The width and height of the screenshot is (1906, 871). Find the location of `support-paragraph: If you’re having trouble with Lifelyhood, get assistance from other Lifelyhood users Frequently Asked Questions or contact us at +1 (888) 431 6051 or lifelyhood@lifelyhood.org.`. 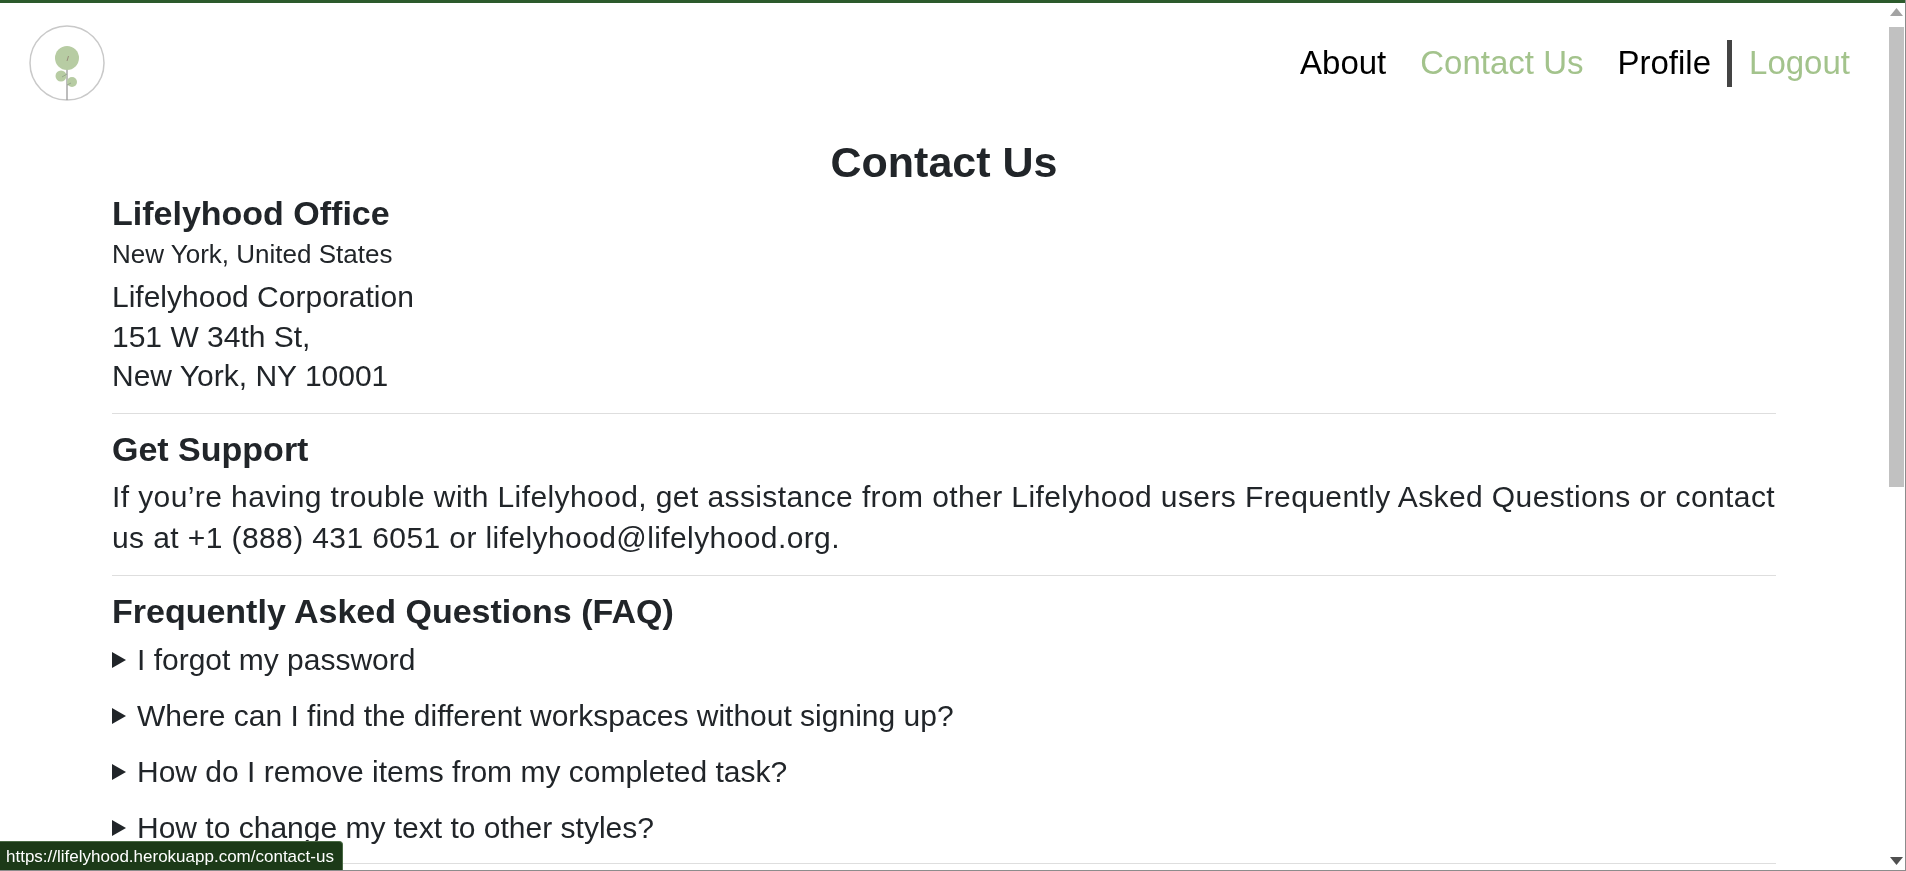

support-paragraph: If you’re having trouble with Lifelyhood, get assistance from other Lifelyhood users Frequently Asked Questions or contact us at +1 (888) 431 6051 or lifelyhood@lifelyhood.org. is located at coordinates (944, 517).